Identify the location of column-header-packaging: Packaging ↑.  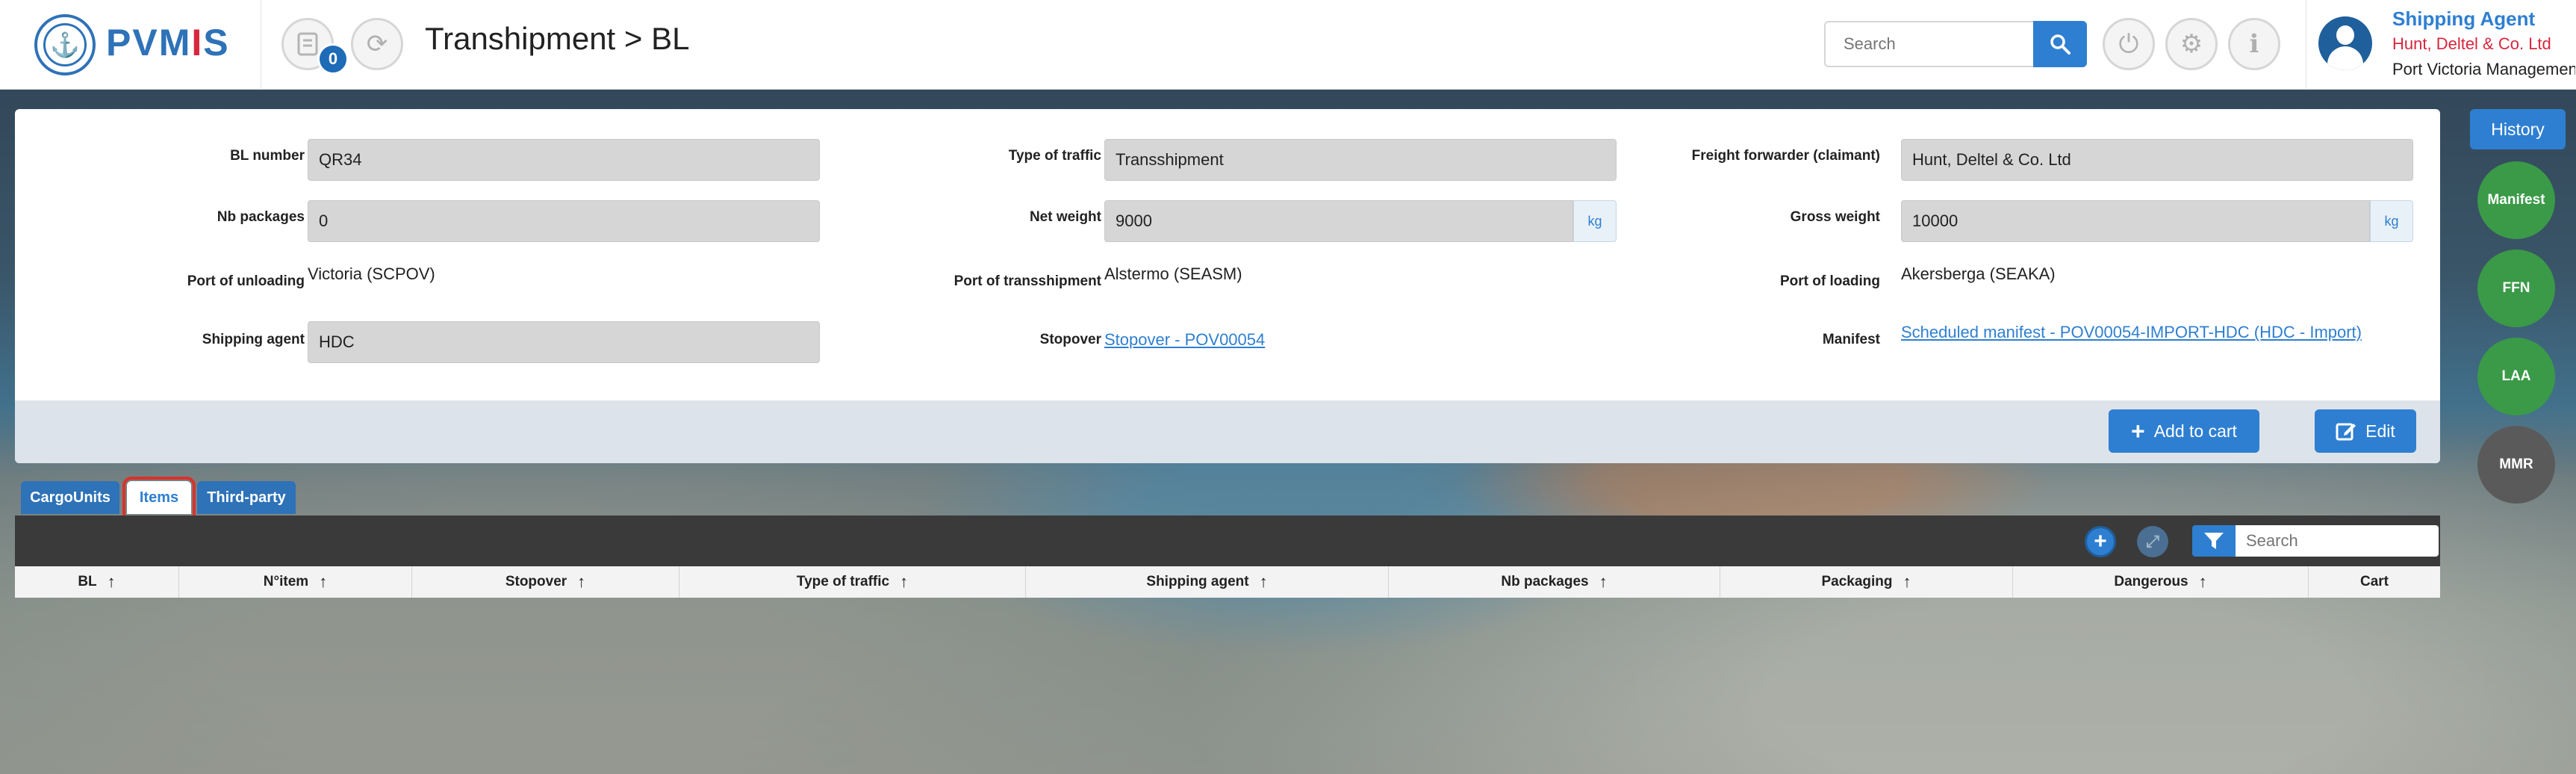
(1866, 582).